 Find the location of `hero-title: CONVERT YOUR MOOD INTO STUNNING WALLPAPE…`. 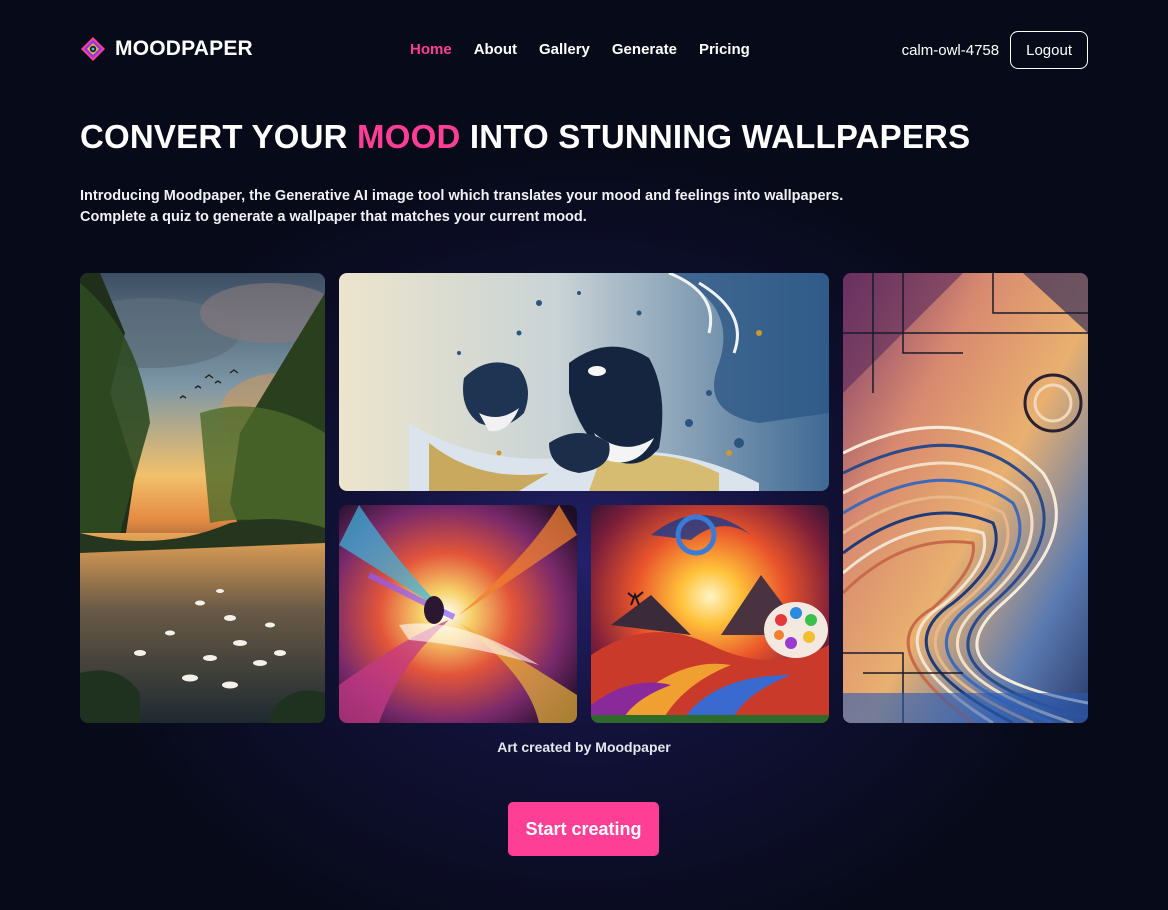

hero-title: CONVERT YOUR MOOD INTO STUNNING WALLPAPE… is located at coordinates (525, 137).